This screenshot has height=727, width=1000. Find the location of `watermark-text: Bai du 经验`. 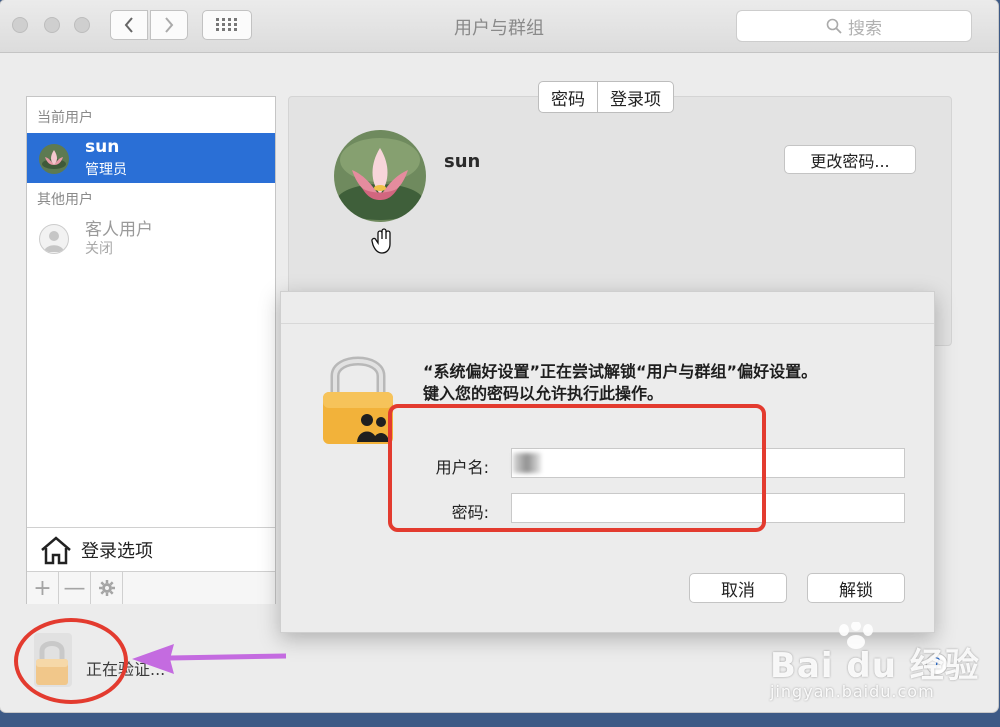

watermark-text: Bai du 经验 is located at coordinates (875, 666).